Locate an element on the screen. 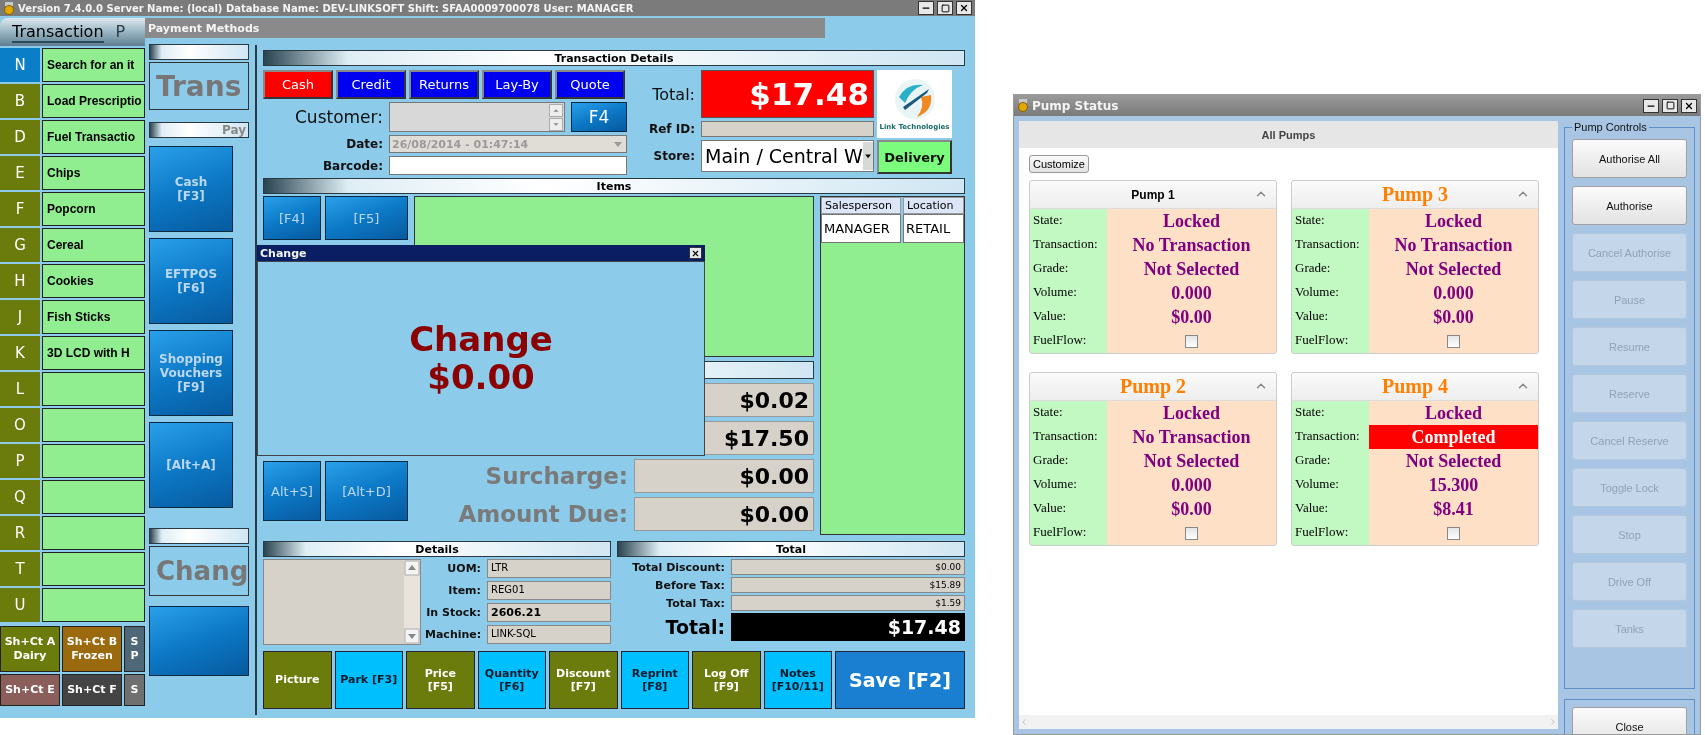 The image size is (1705, 735). hotkey-button: O is located at coordinates (20, 425).